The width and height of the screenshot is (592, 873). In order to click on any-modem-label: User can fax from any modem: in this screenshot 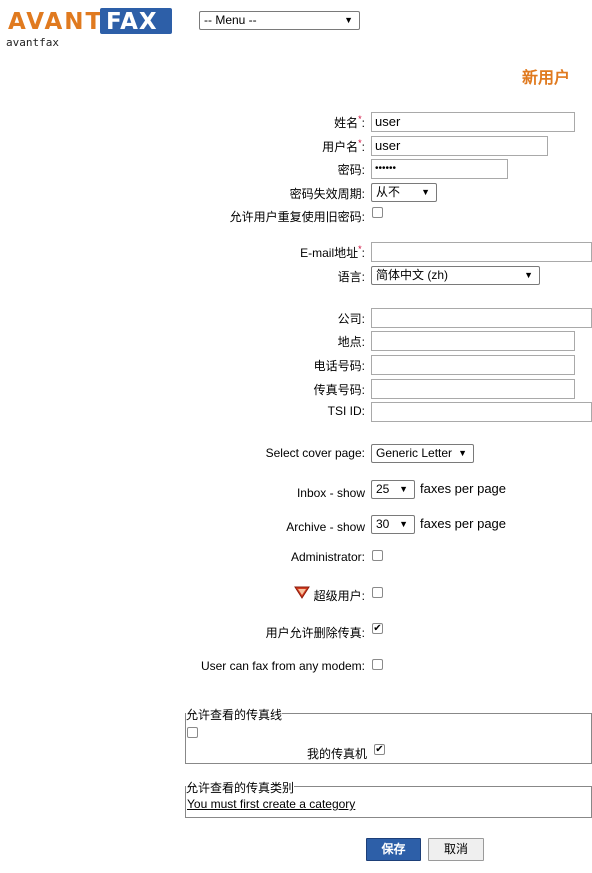, I will do `click(282, 666)`.